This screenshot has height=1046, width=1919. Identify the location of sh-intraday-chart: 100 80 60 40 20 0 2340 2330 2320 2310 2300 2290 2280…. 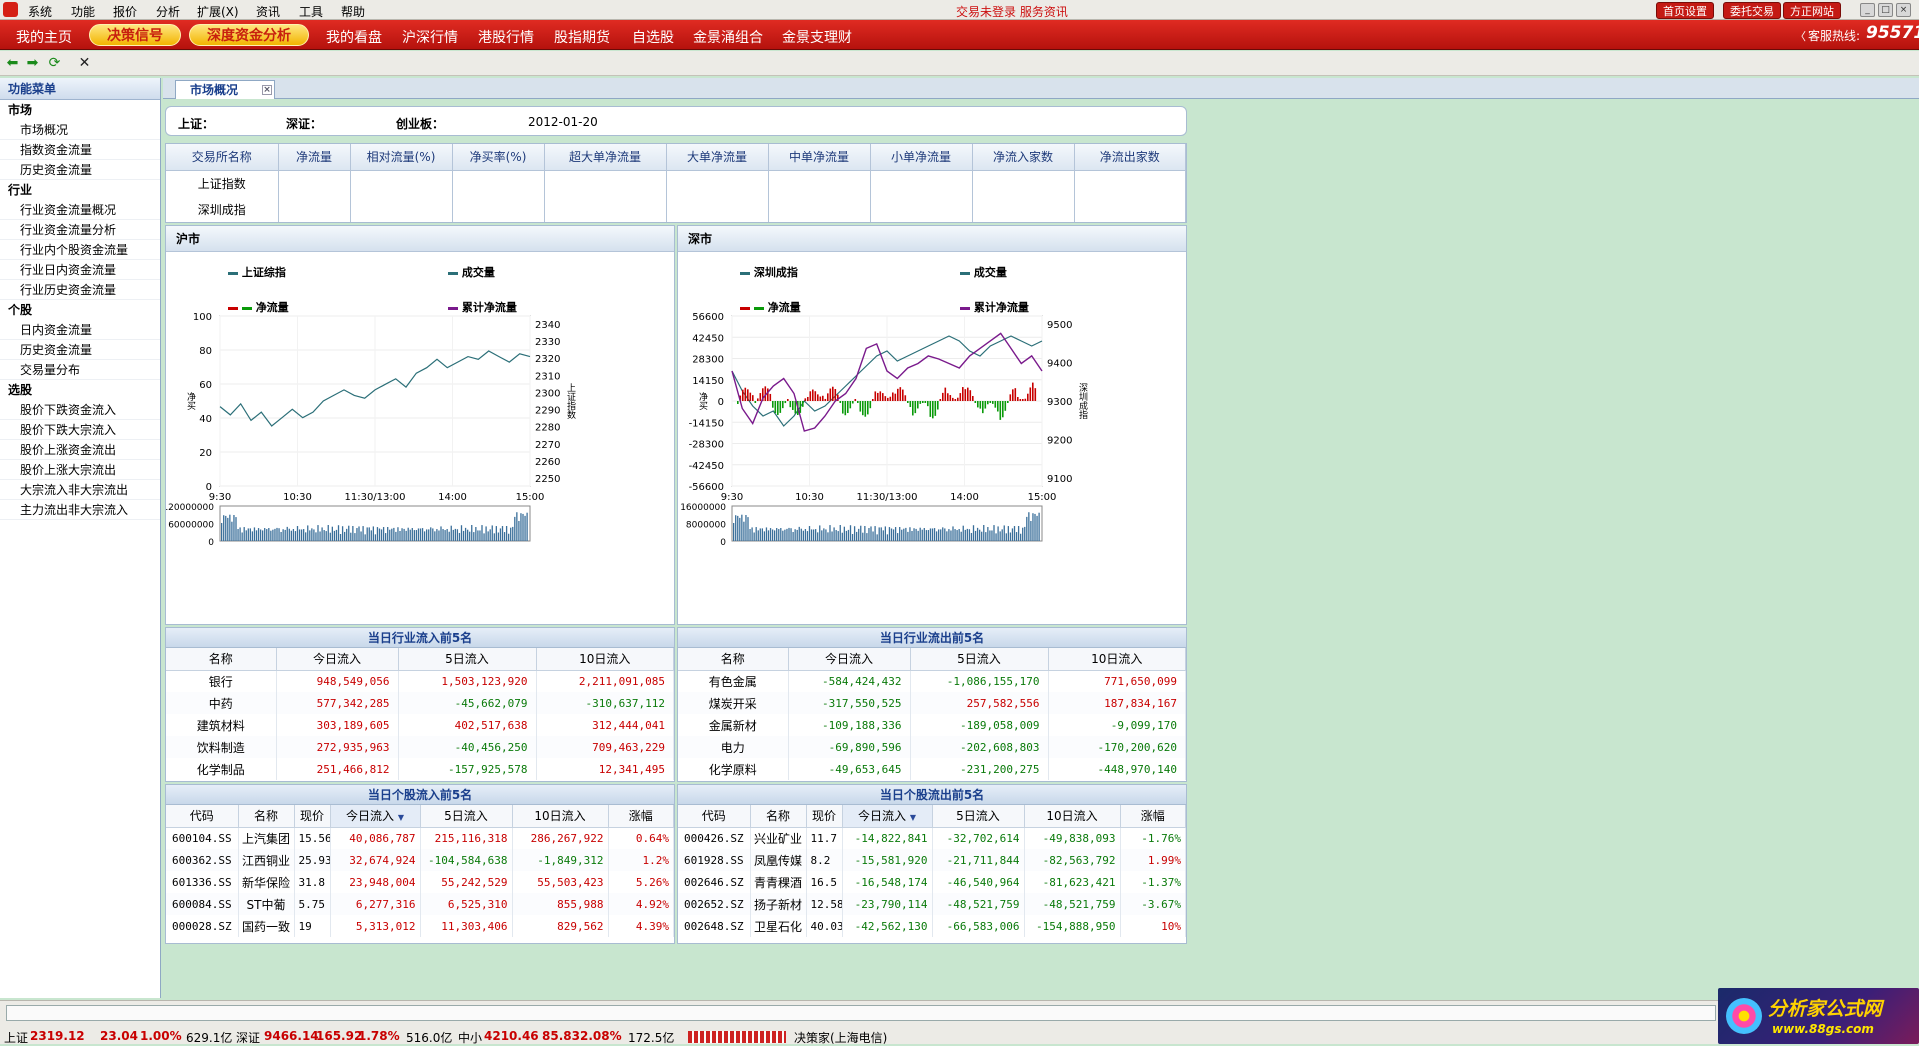
(421, 426).